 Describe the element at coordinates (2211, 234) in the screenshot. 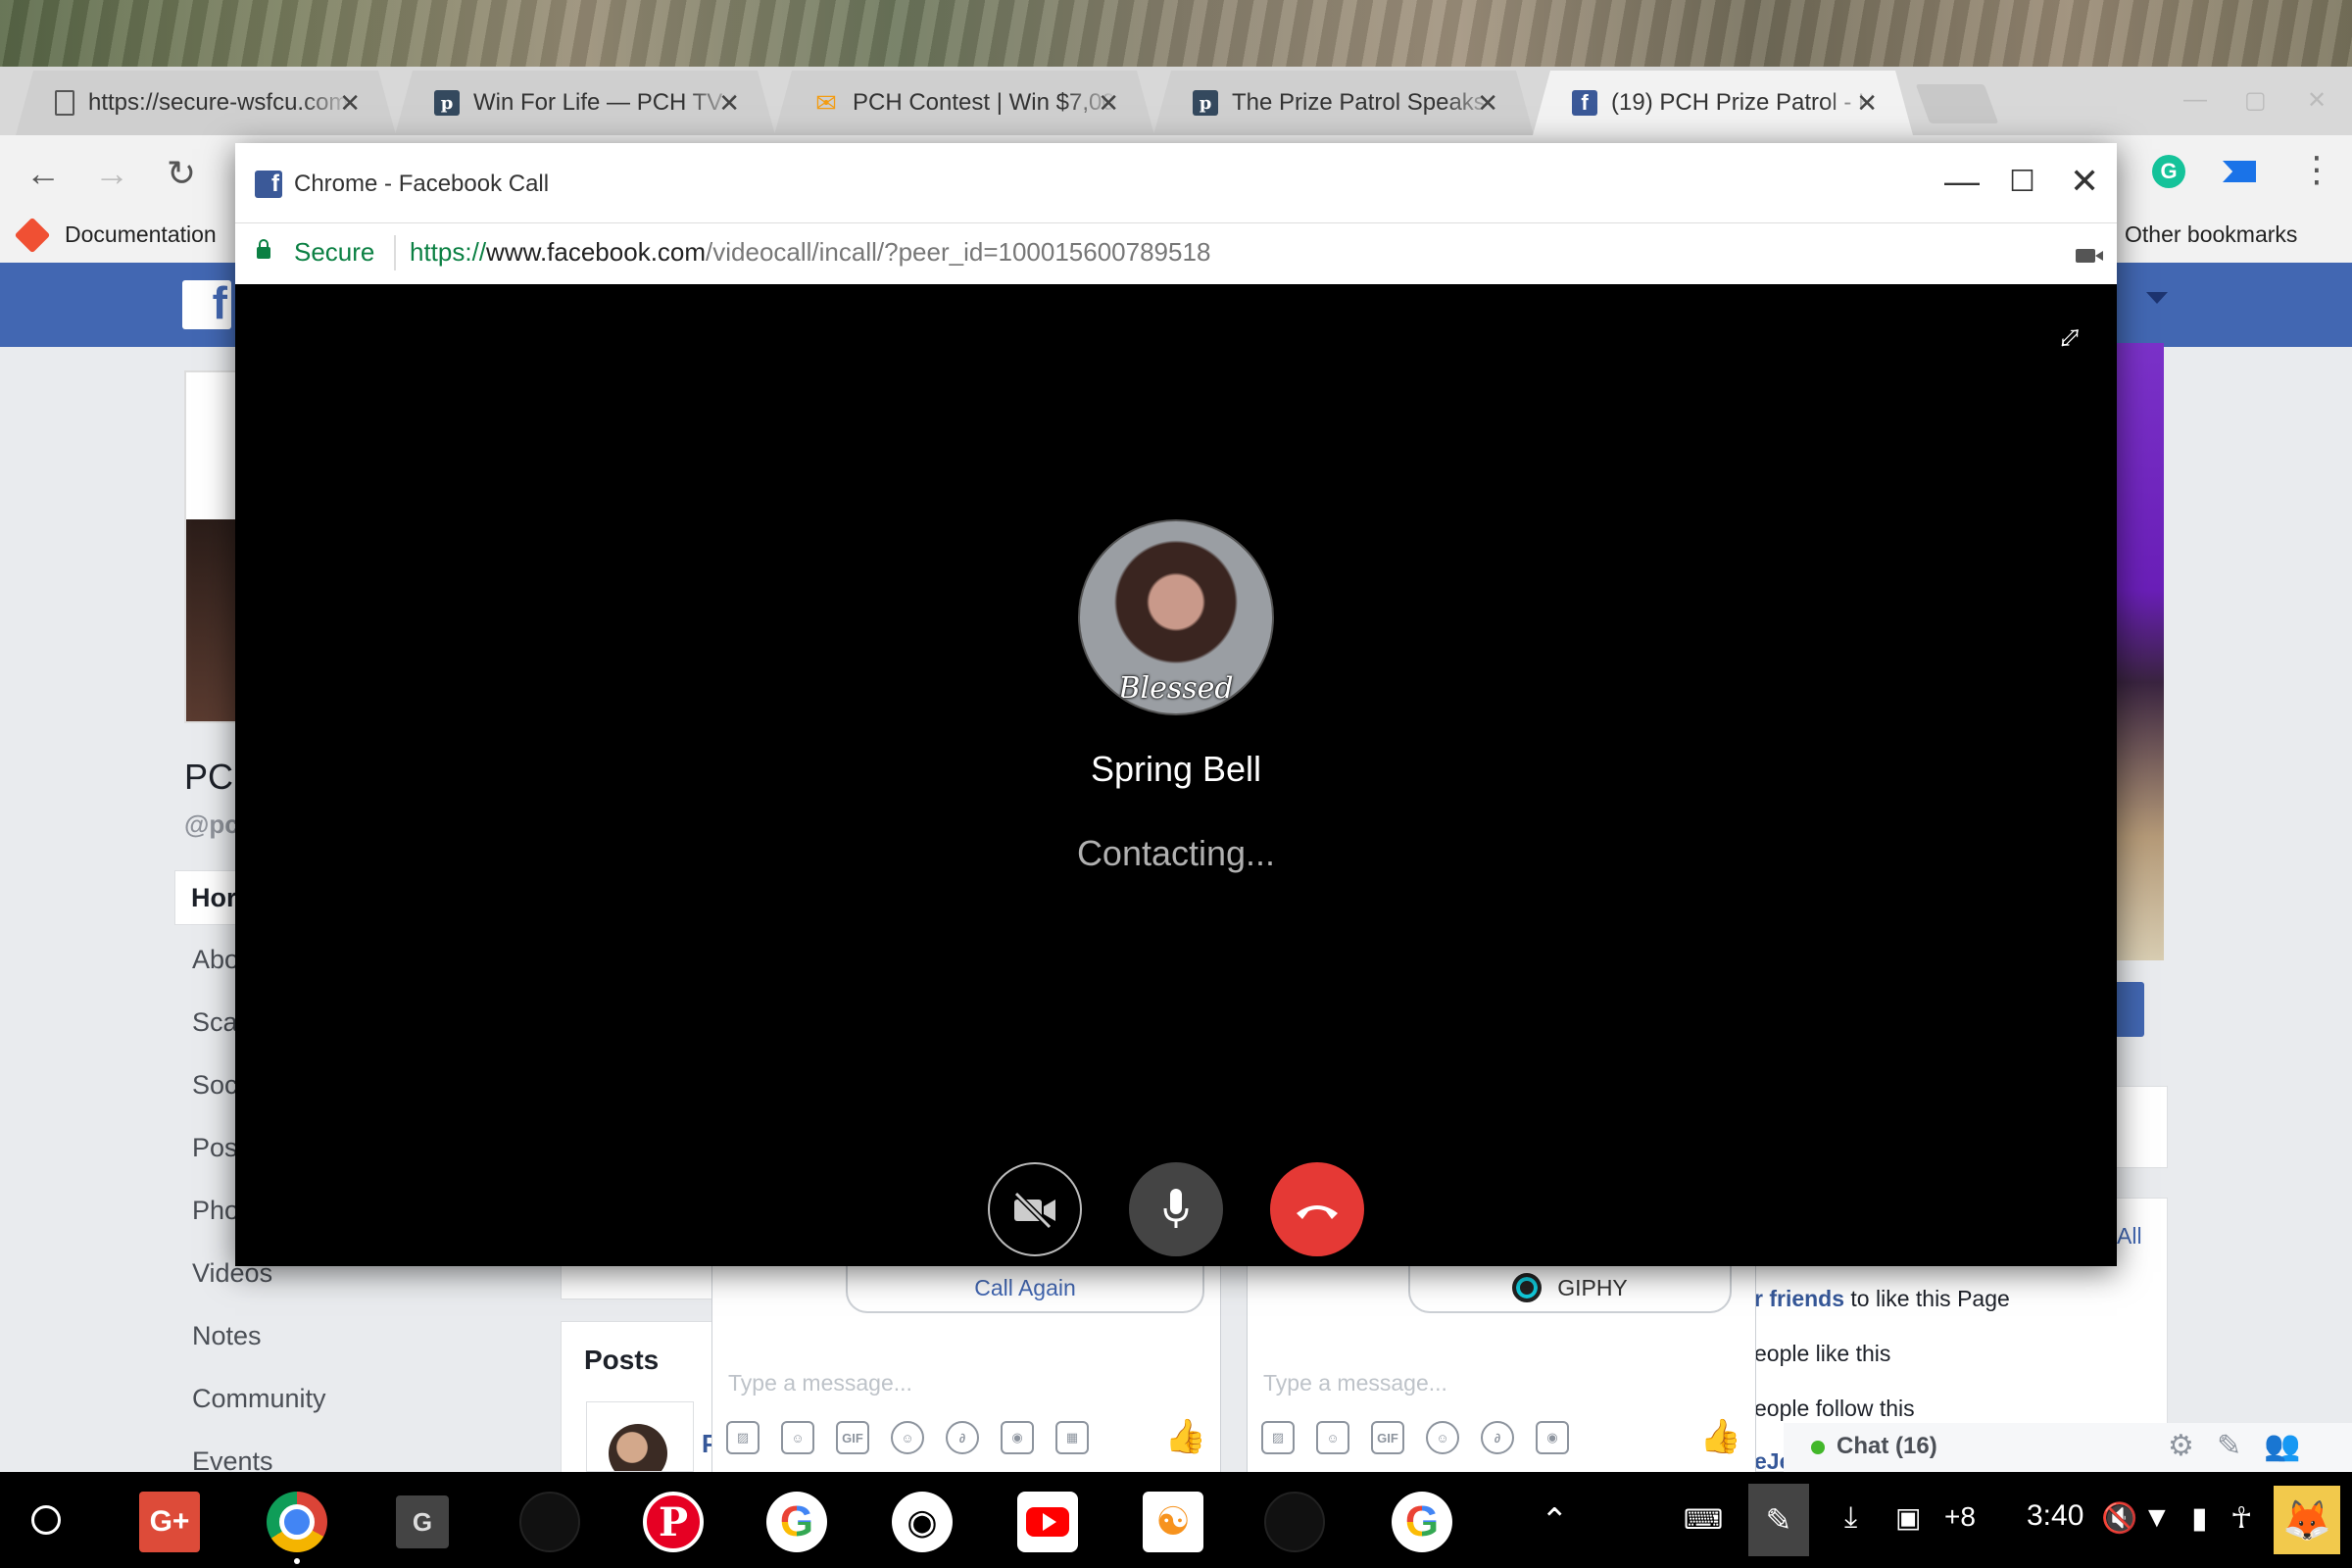

I see `other-bookmarks: Other bookmarks` at that location.